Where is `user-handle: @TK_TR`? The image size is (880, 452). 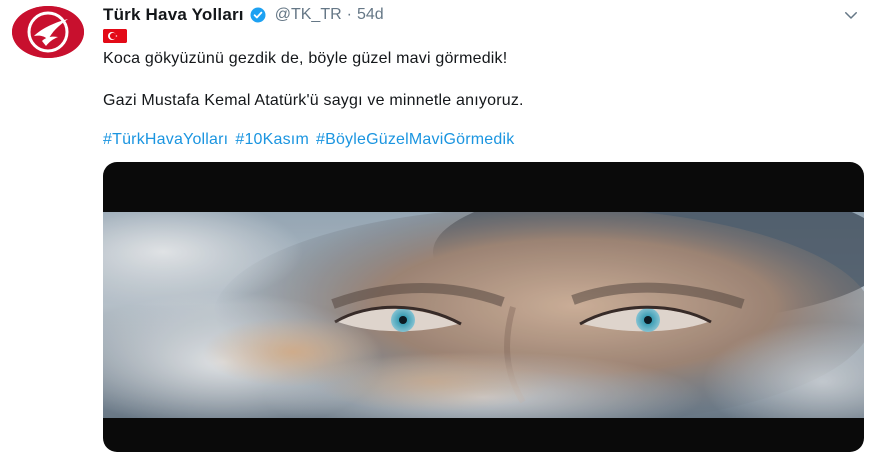
user-handle: @TK_TR is located at coordinates (308, 15).